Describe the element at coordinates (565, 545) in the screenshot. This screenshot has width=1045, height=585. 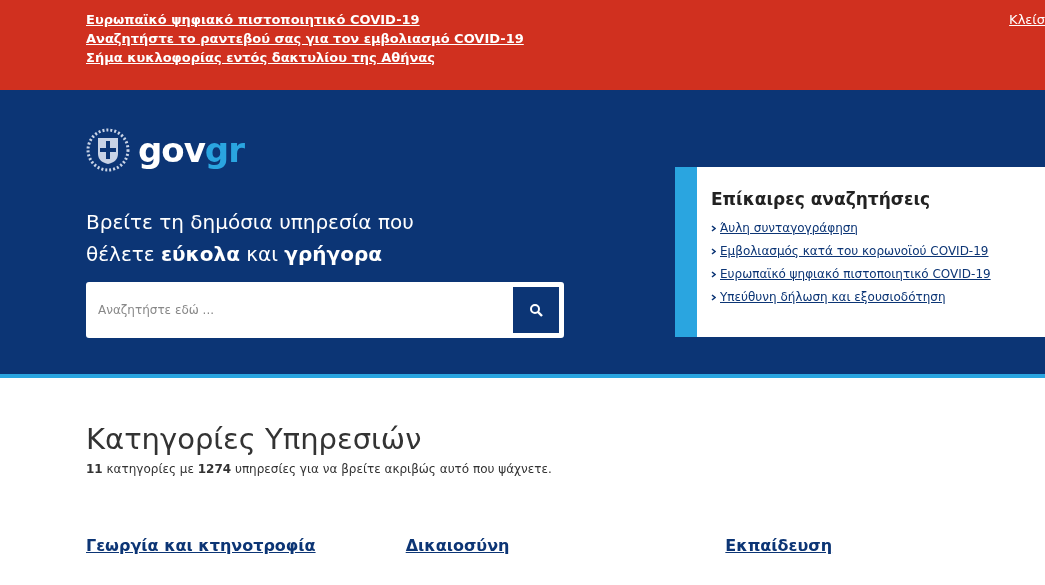
I see `category-link: Δικαιοσύνη` at that location.